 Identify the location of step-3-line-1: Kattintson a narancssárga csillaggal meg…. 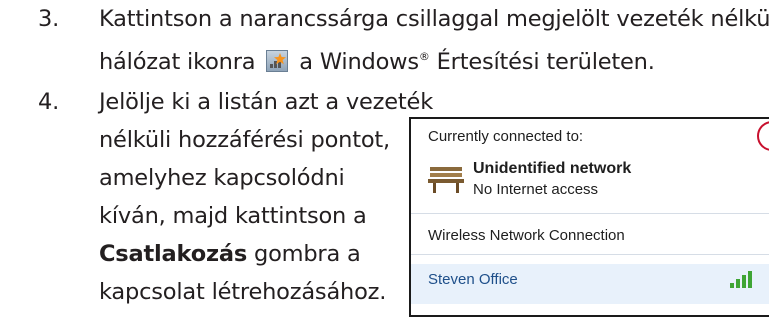
(434, 19).